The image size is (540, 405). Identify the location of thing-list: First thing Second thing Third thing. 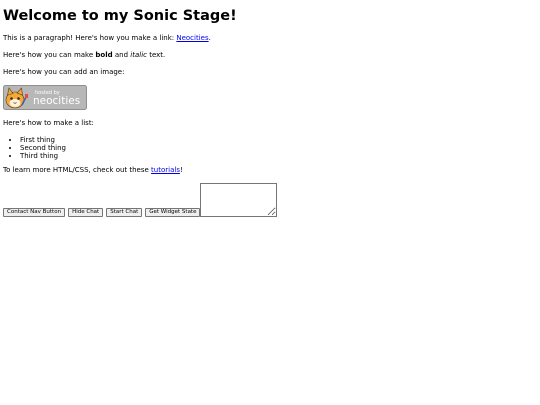
(270, 148).